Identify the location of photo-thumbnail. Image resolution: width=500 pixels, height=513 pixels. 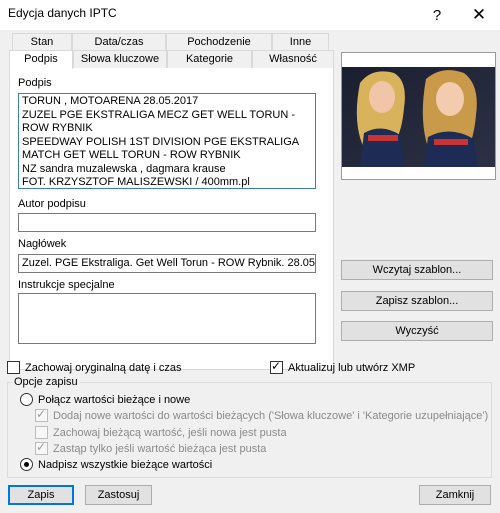
(418, 116).